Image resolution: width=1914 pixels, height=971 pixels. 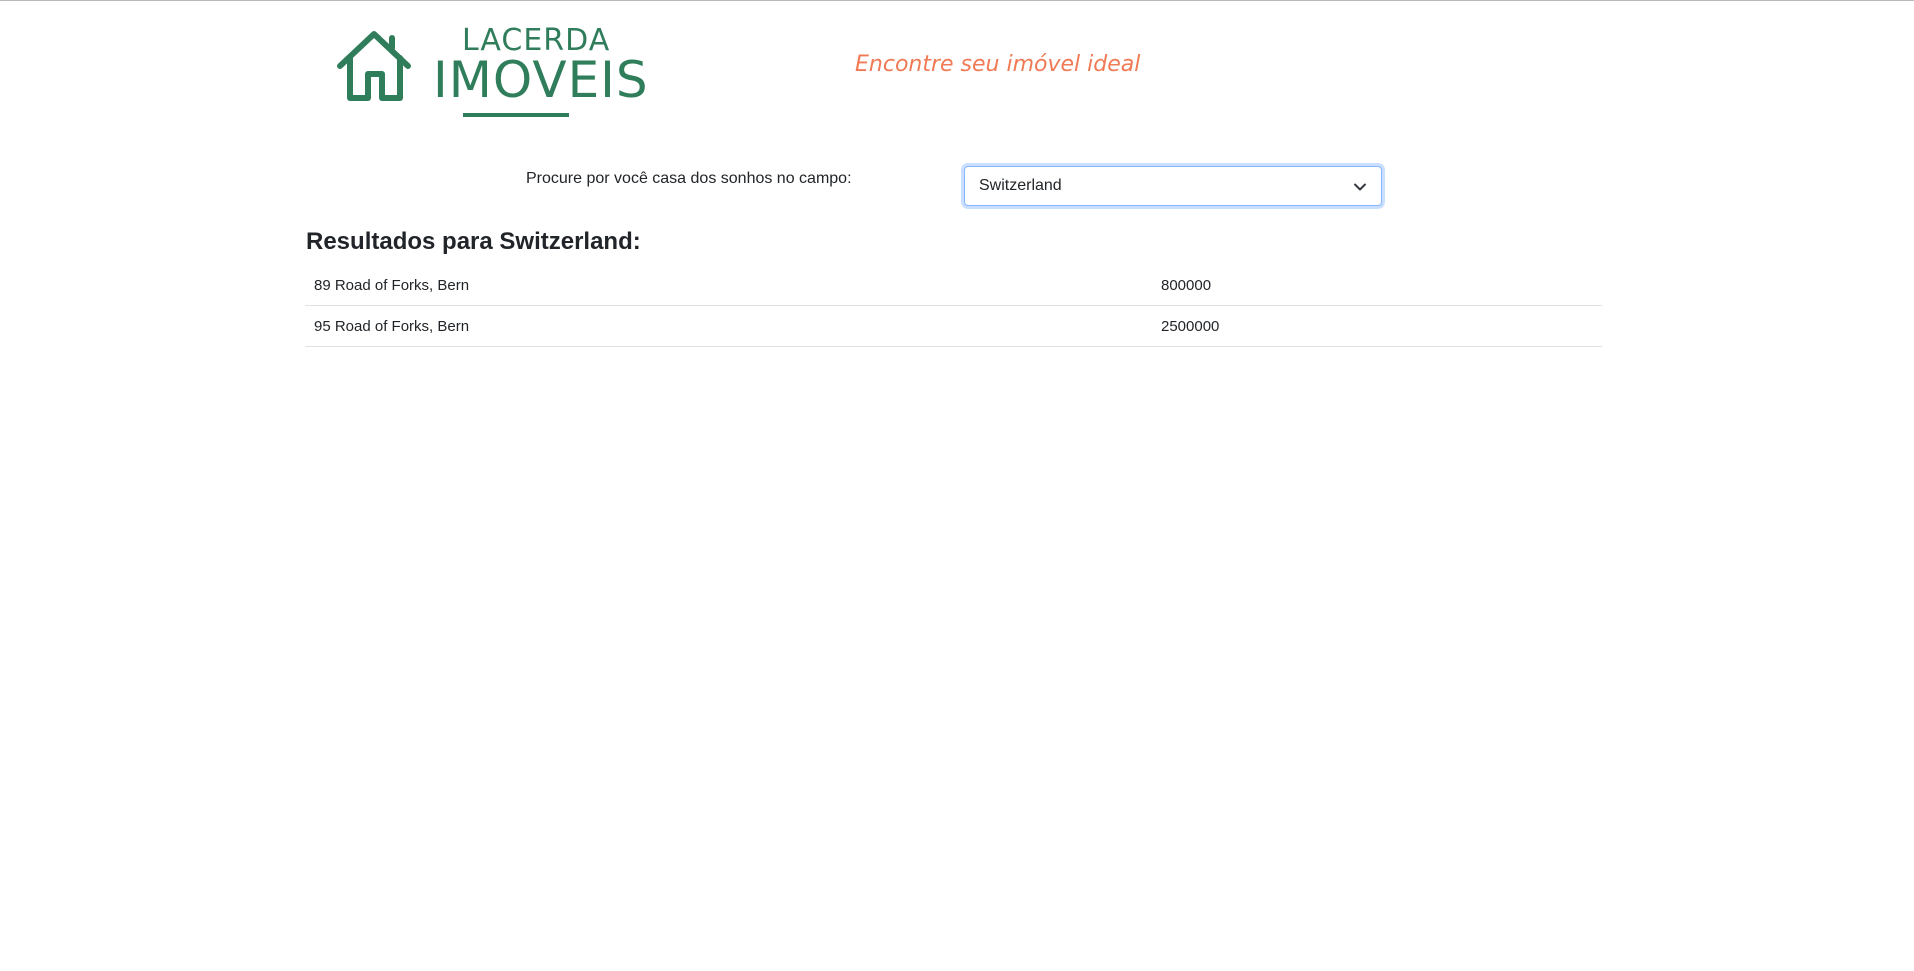 I want to click on price-cell: 2500000, so click(x=1190, y=326).